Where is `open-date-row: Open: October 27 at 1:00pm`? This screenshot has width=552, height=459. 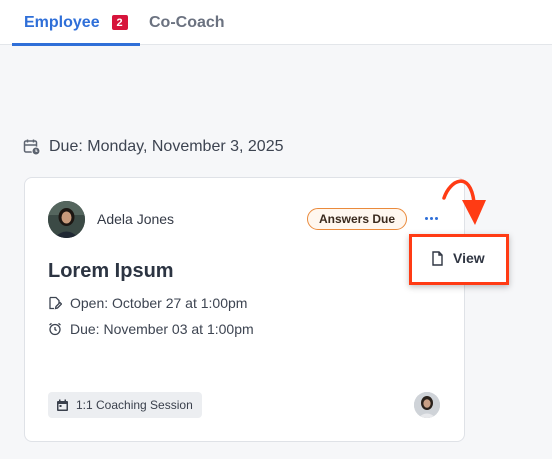 open-date-row: Open: October 27 at 1:00pm is located at coordinates (147, 303).